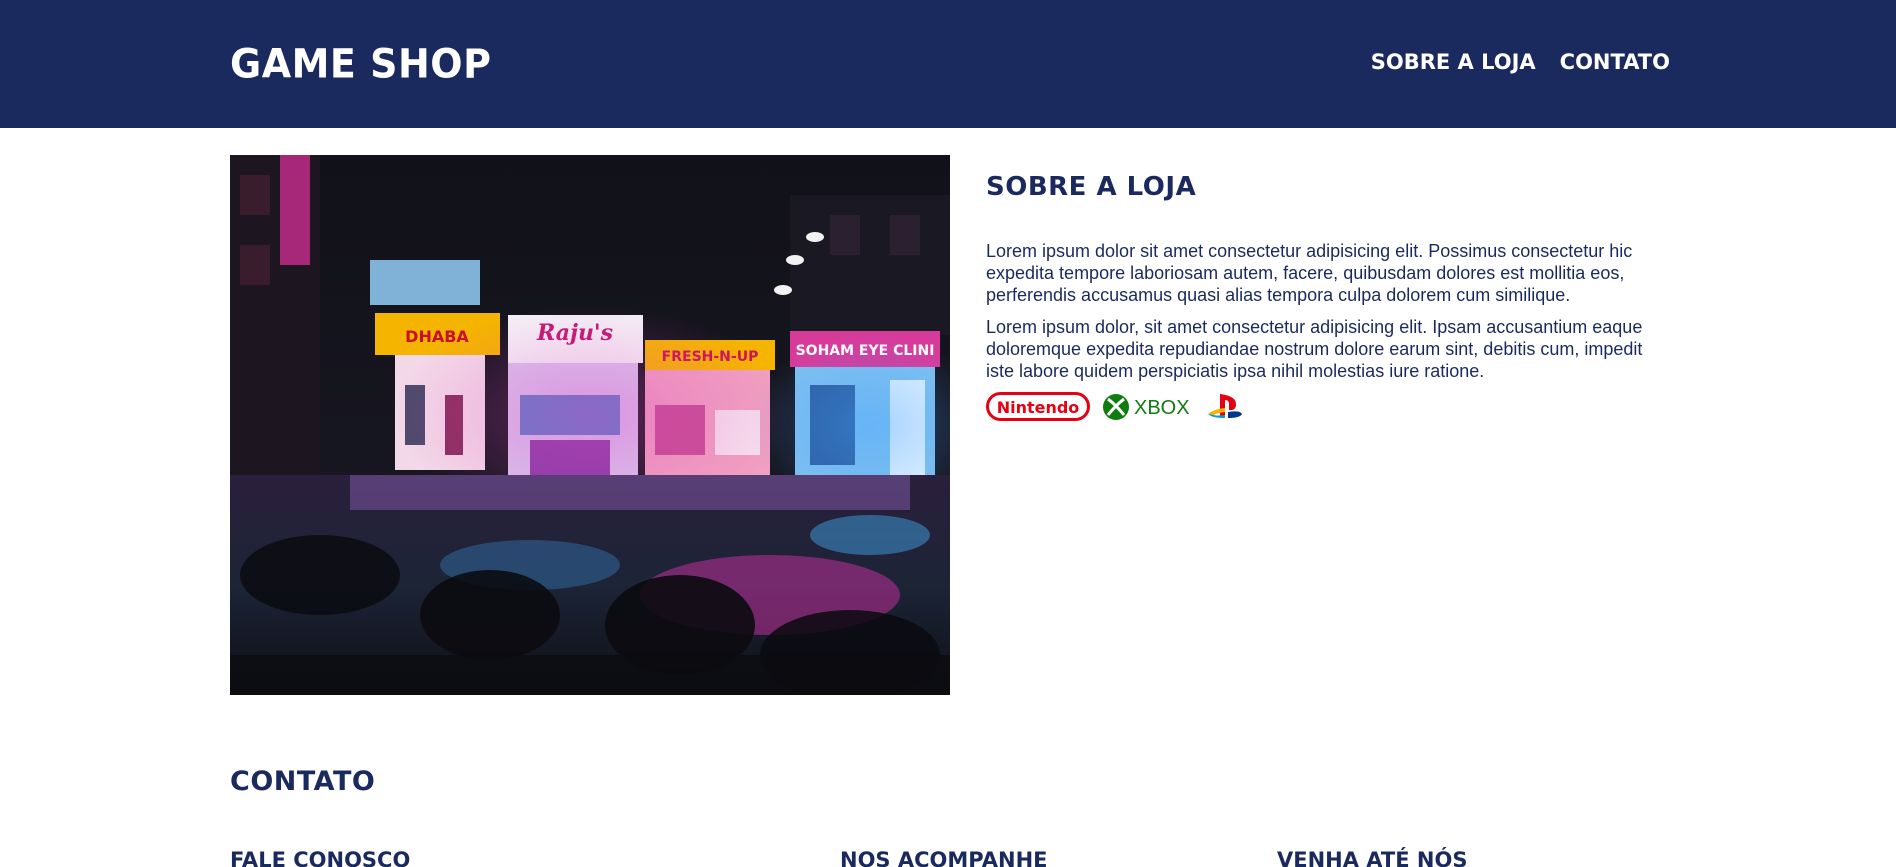 Image resolution: width=1896 pixels, height=867 pixels. I want to click on nos-acompanhe-heading: NOS ACOMPANHE, so click(944, 857).